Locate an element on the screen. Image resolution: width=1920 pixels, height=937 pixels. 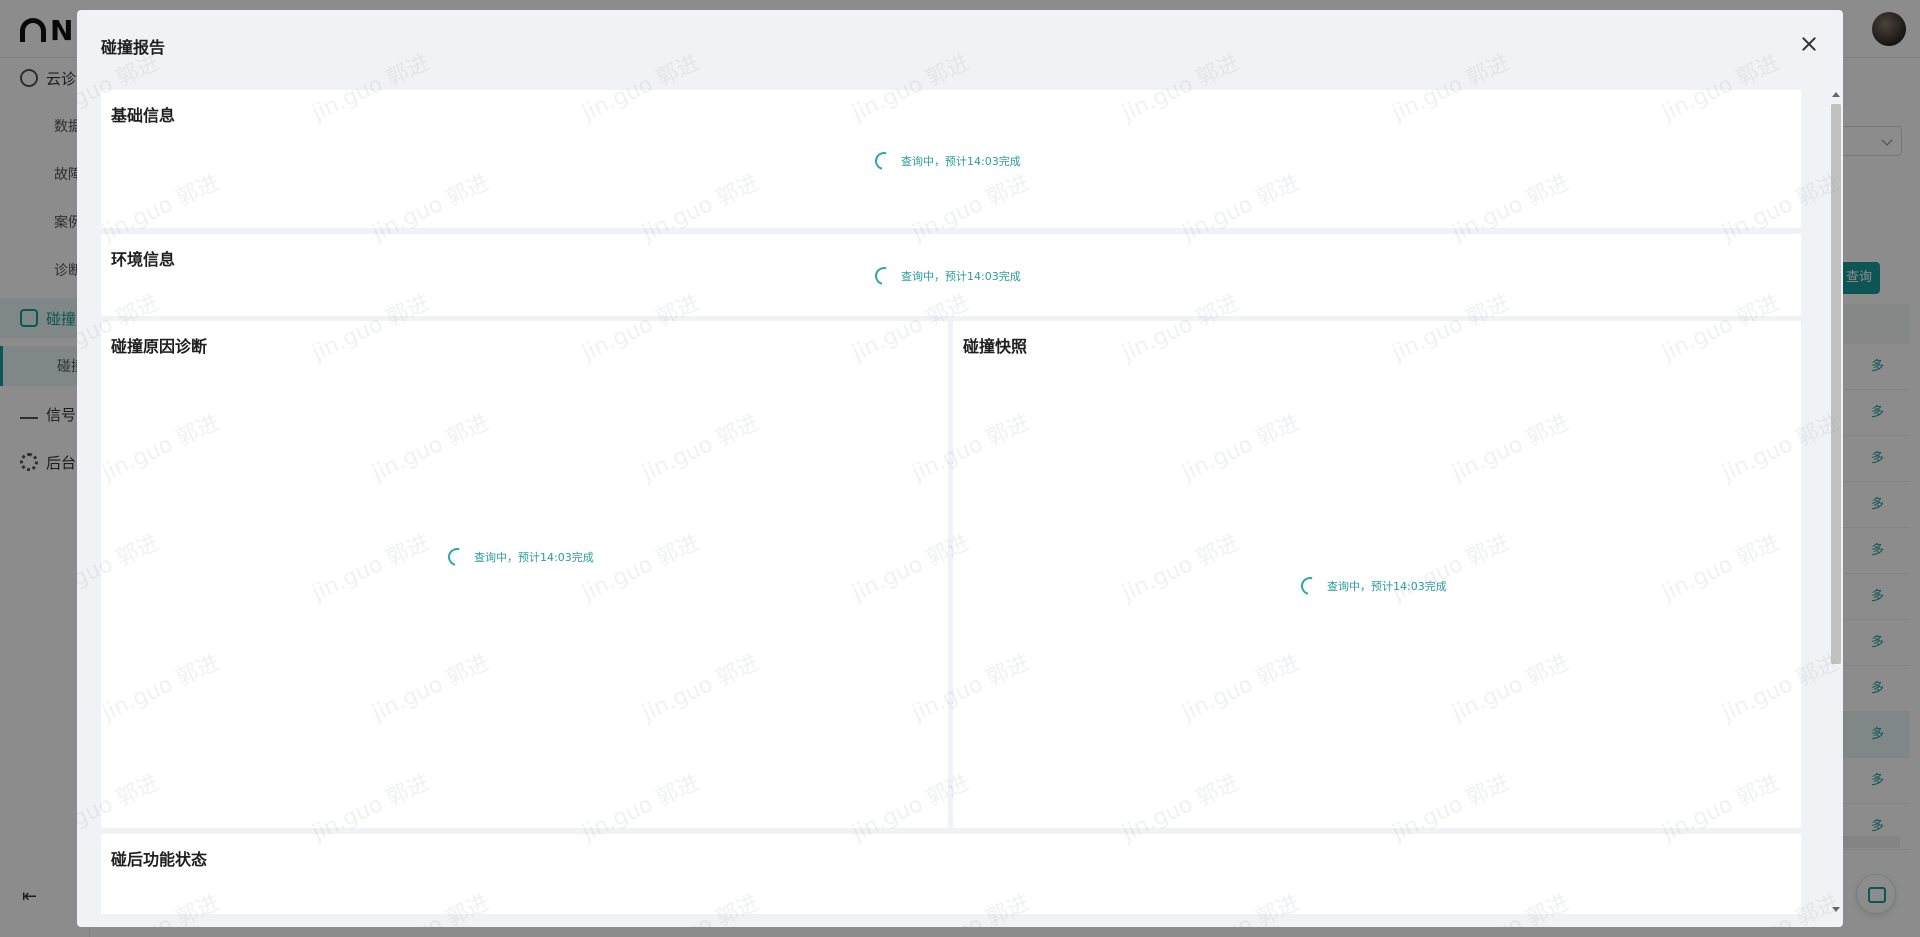
section-title: 碰后功能状态 is located at coordinates (159, 859).